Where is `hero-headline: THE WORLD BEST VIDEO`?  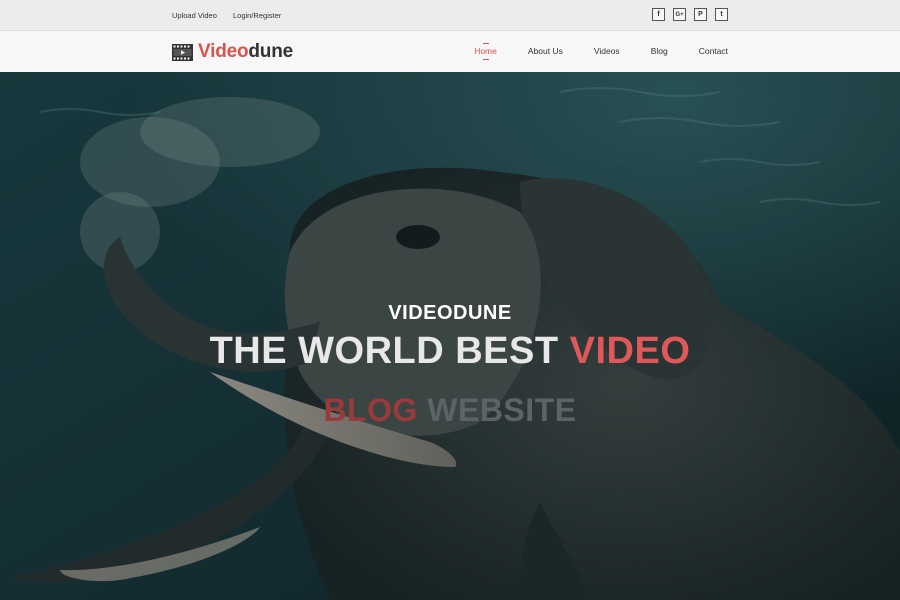
hero-headline: THE WORLD BEST VIDEO is located at coordinates (450, 351).